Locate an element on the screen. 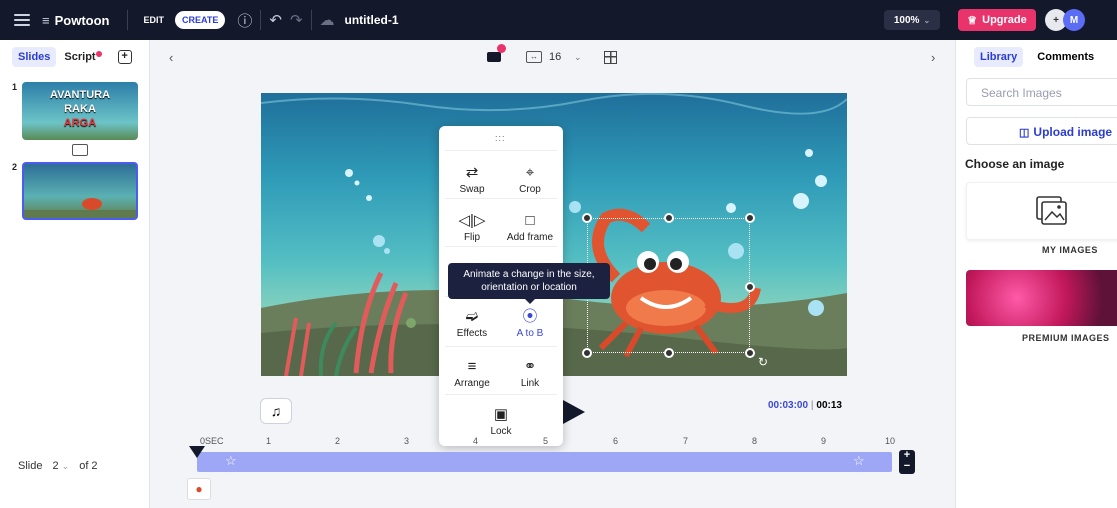  menu-item-add-frame: □ Add frame is located at coordinates (530, 226).